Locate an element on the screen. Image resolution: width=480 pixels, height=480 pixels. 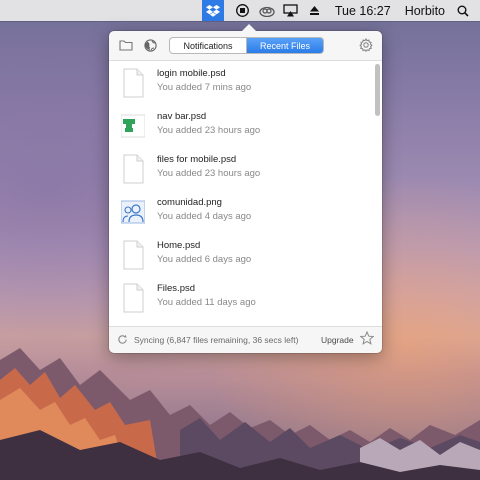
menubar-clock: Tue 16:27 is located at coordinates (363, 10).